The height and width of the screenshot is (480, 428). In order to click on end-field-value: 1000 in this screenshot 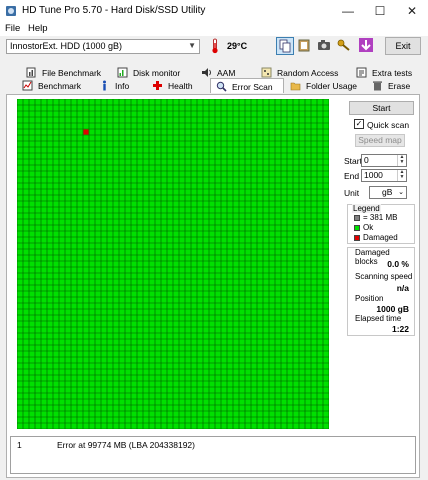, I will do `click(373, 175)`.